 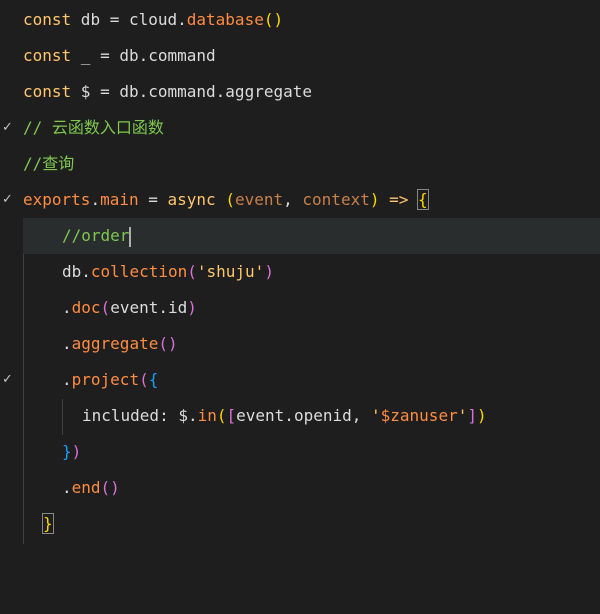 What do you see at coordinates (300, 344) in the screenshot?
I see `code-line-10: .aggregate()` at bounding box center [300, 344].